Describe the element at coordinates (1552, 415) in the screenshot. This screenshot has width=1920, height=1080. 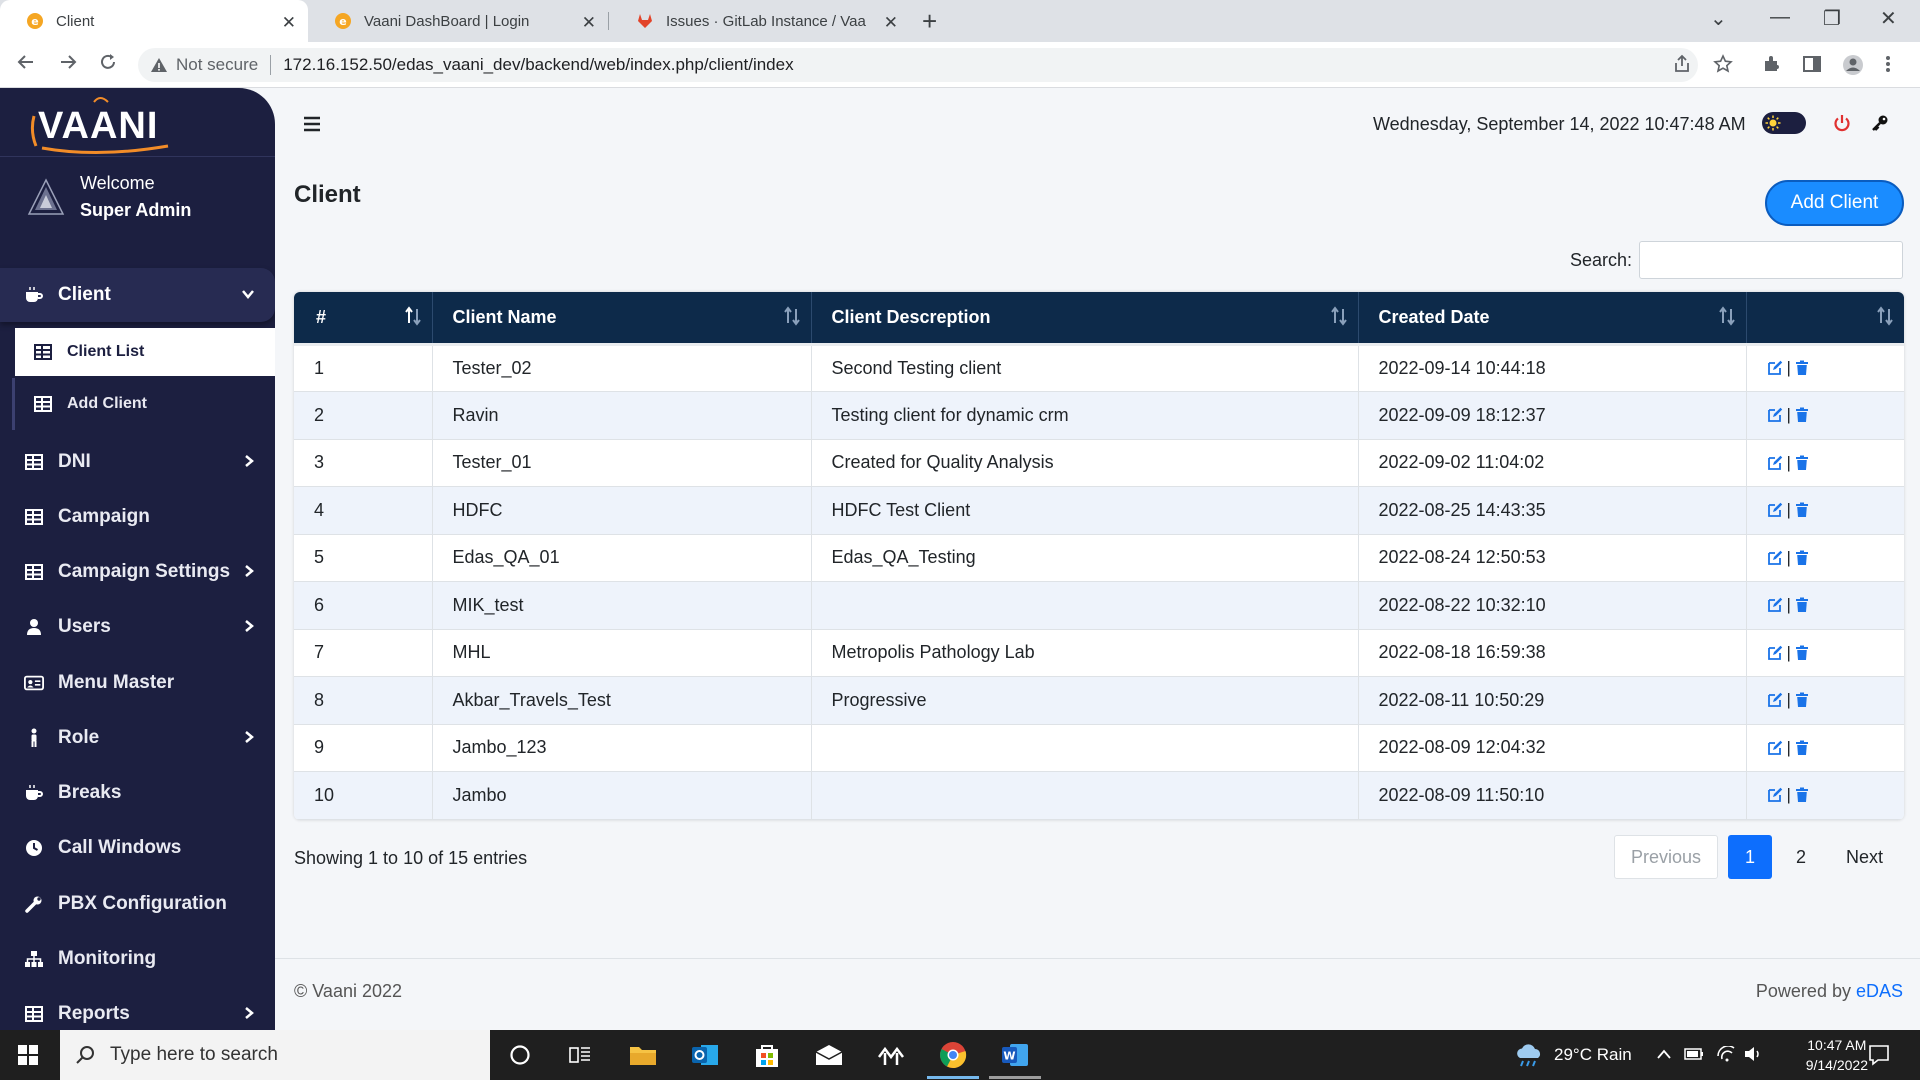
I see `cell-created-date: 2022-09-09 18:12:37` at that location.